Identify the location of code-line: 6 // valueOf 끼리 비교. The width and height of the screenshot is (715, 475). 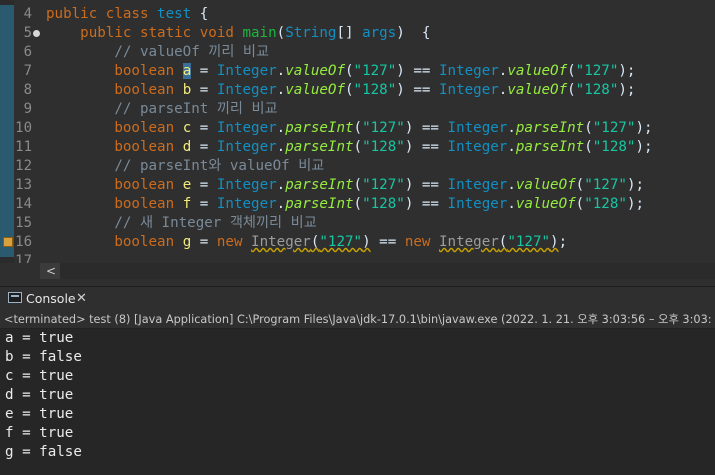
(357, 52).